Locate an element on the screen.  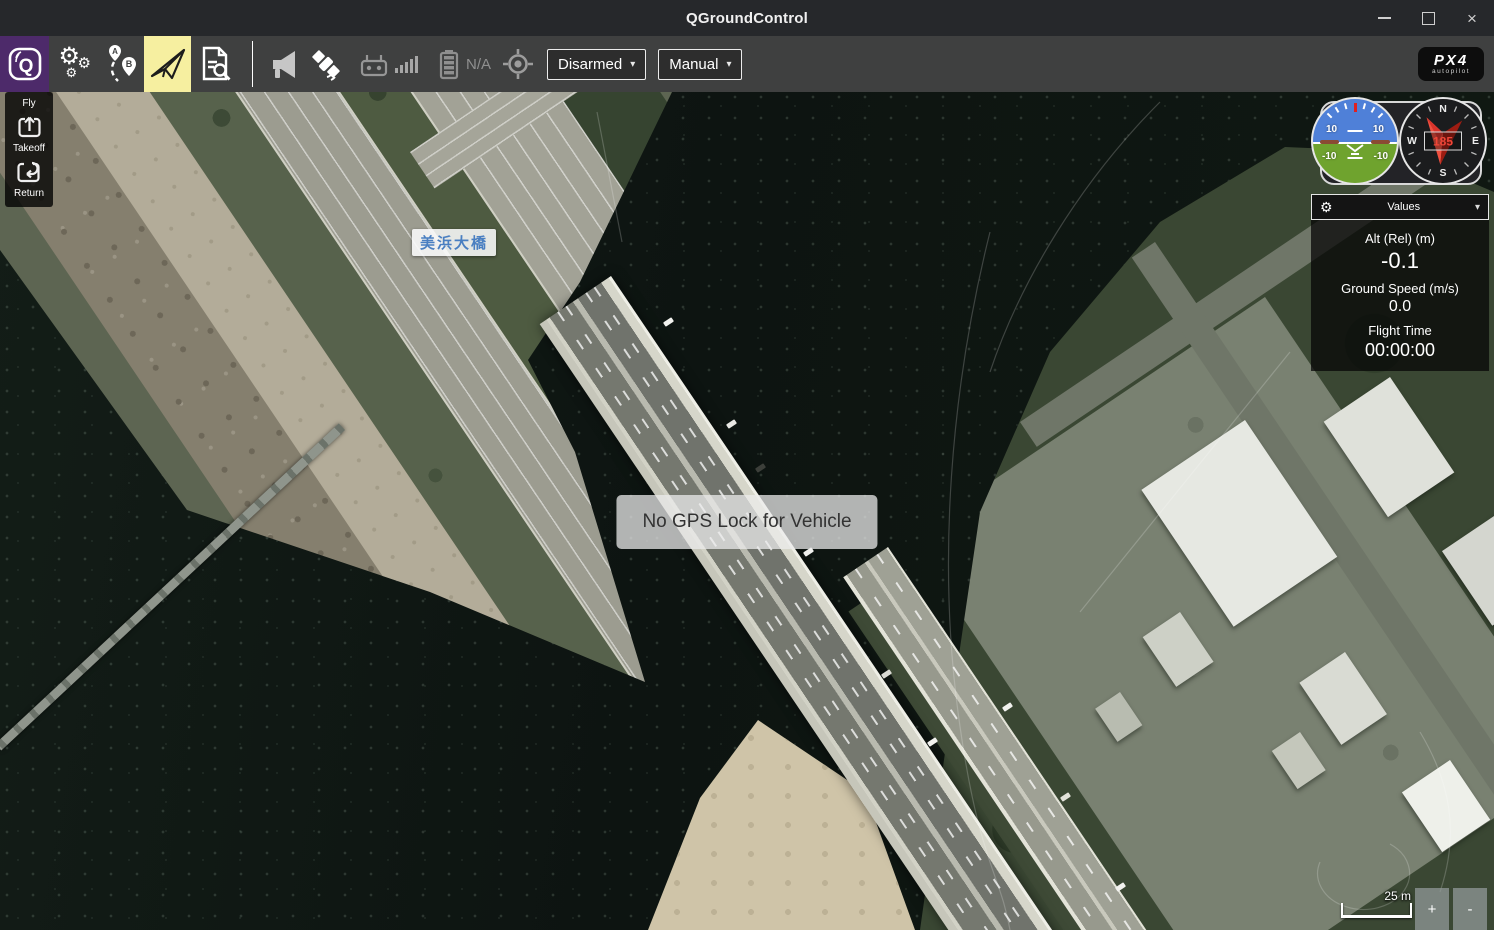
document-search-icon is located at coordinates (216, 63).